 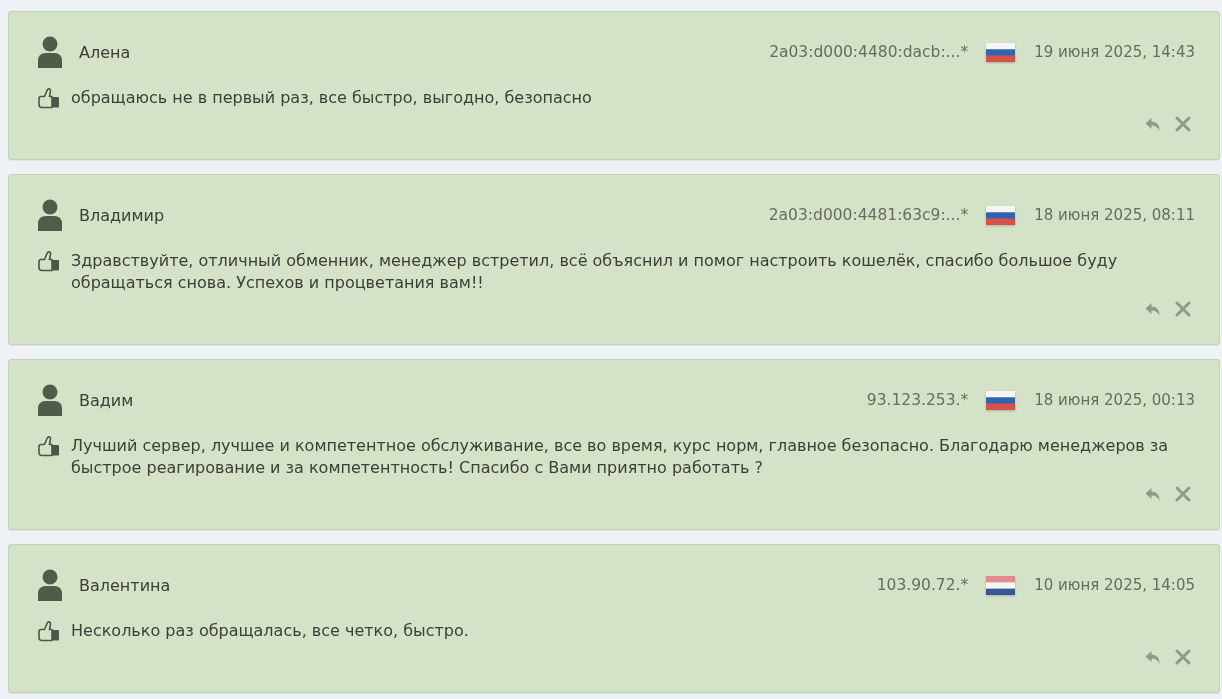 What do you see at coordinates (332, 98) in the screenshot?
I see `review-text: обращаюсь не в первый раз, все быстро, выгодно, безопасно` at bounding box center [332, 98].